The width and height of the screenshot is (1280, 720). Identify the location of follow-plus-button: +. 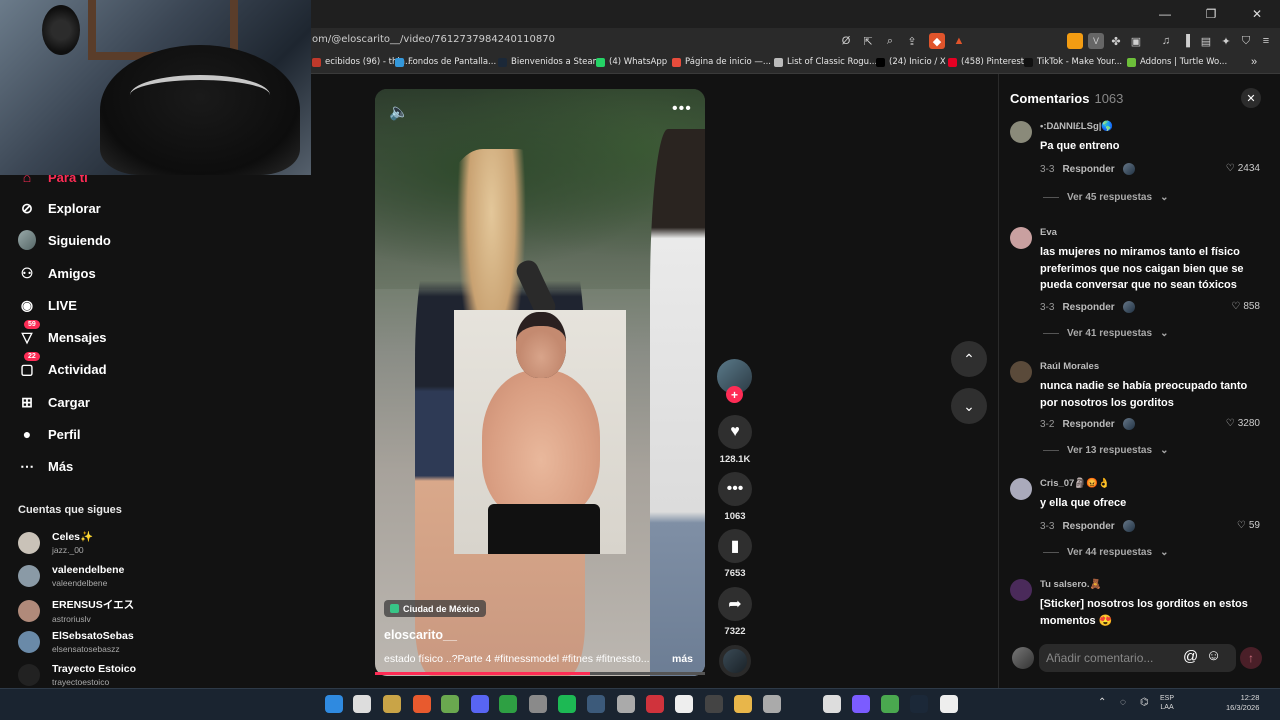
(734, 394).